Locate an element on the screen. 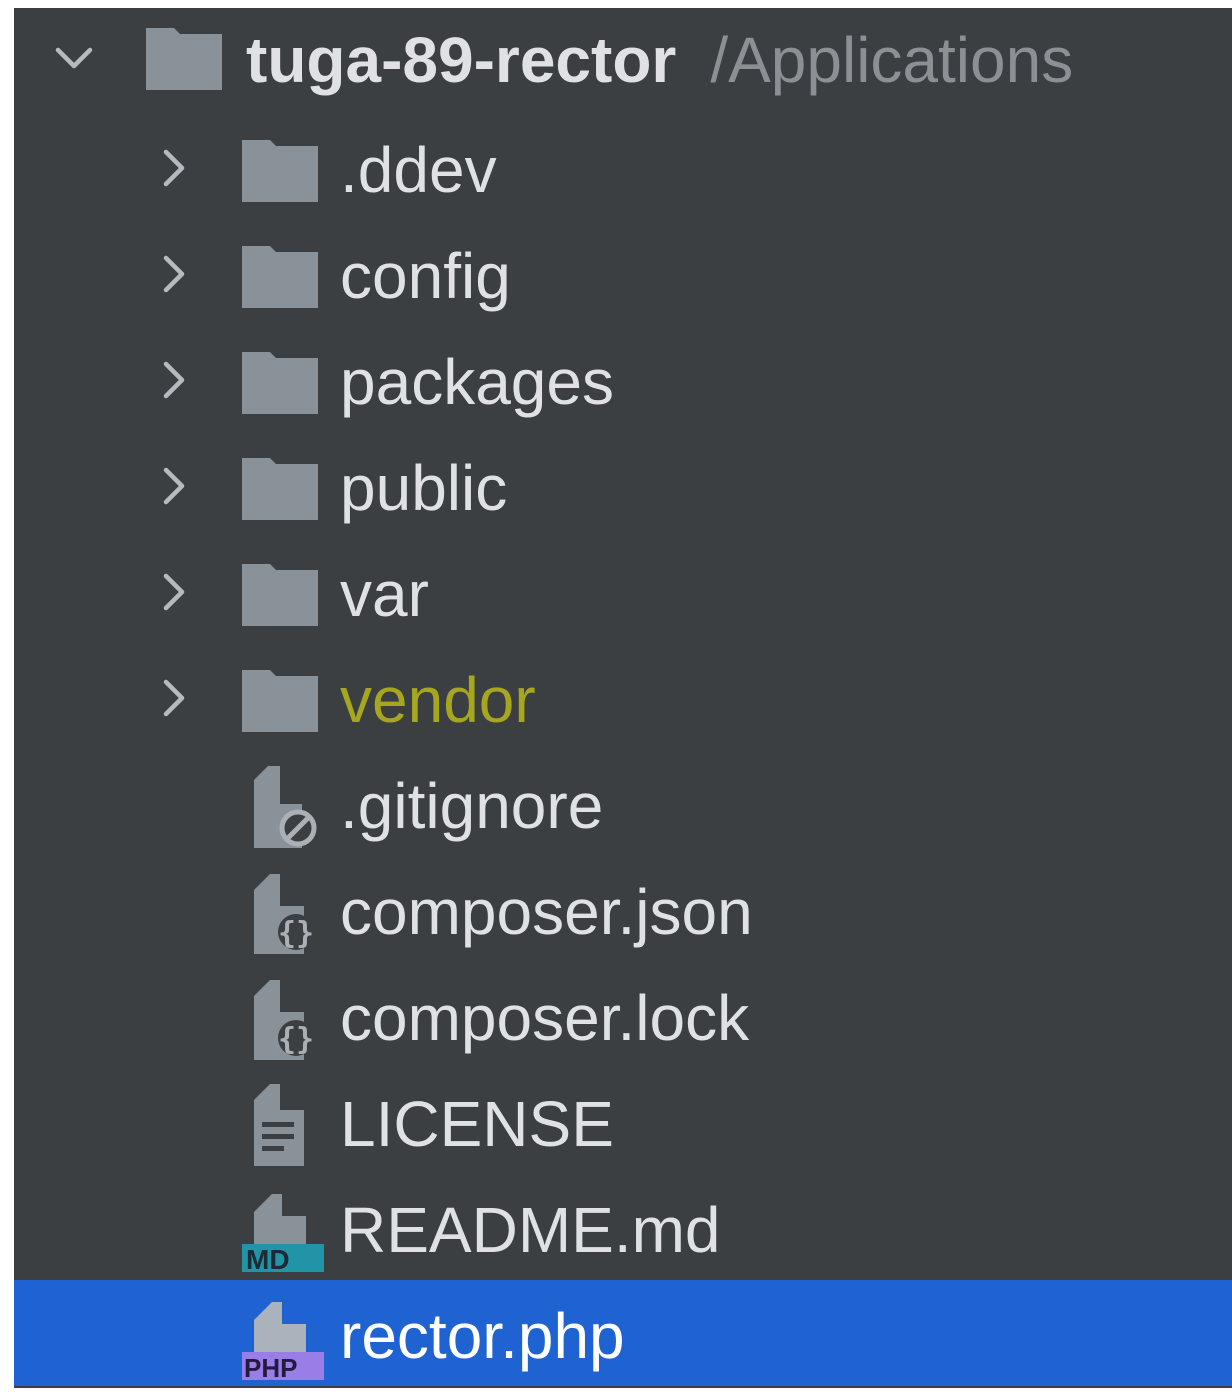 The height and width of the screenshot is (1394, 1232). tree-item-packages: packages is located at coordinates (623, 379).